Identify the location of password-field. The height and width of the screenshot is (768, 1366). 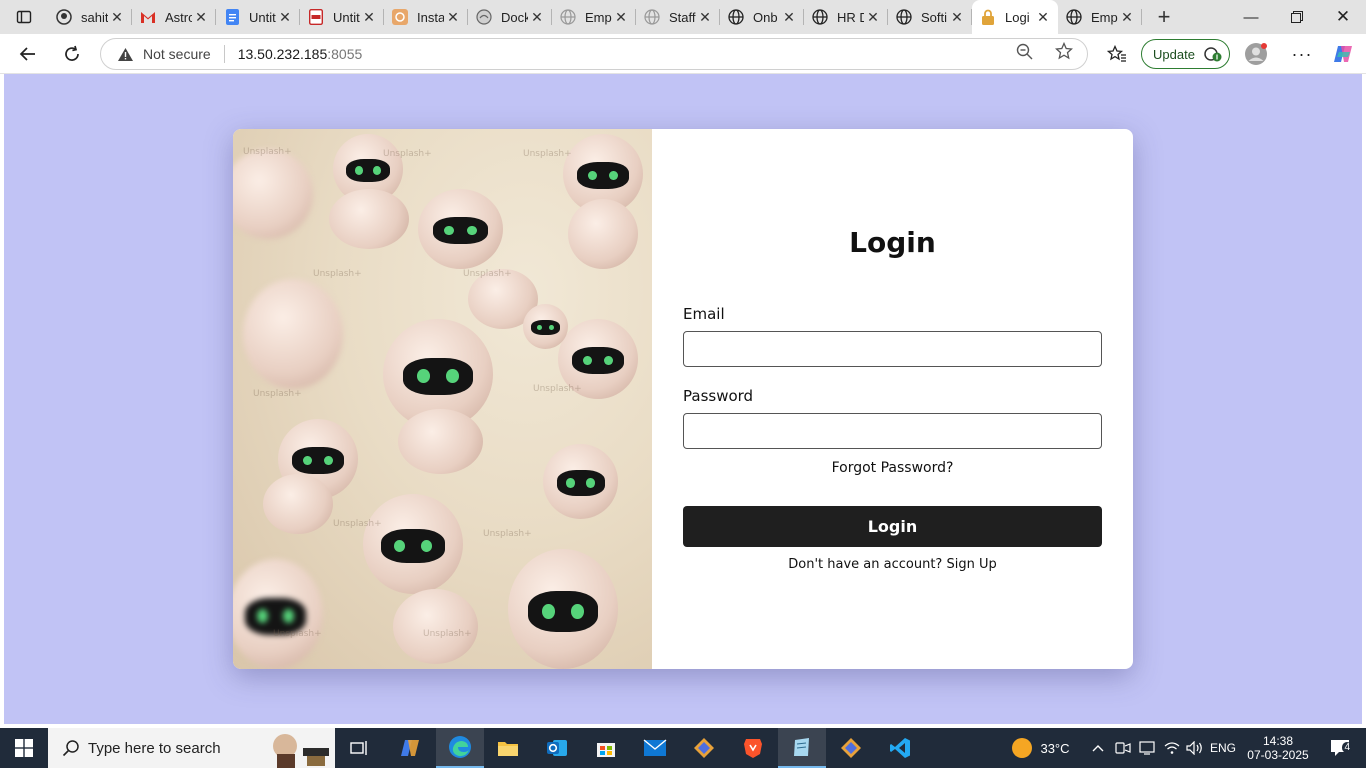
(892, 431).